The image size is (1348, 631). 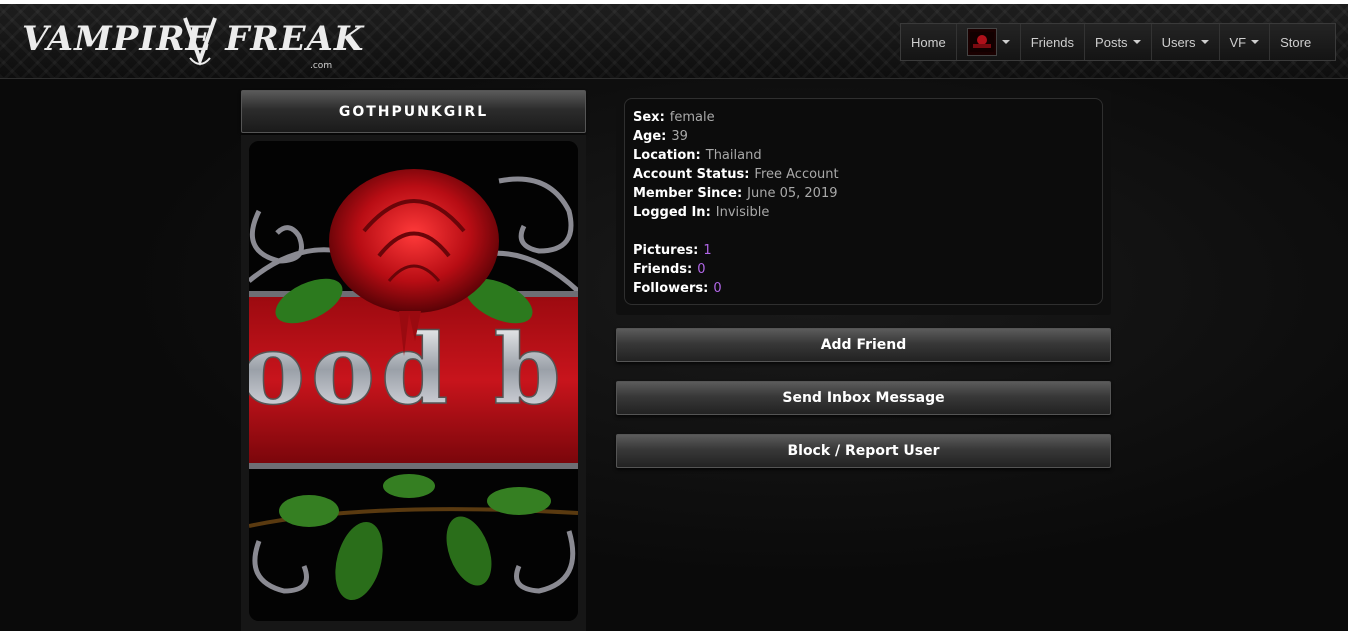 I want to click on block-report-user-button: Block / Report User, so click(x=863, y=451).